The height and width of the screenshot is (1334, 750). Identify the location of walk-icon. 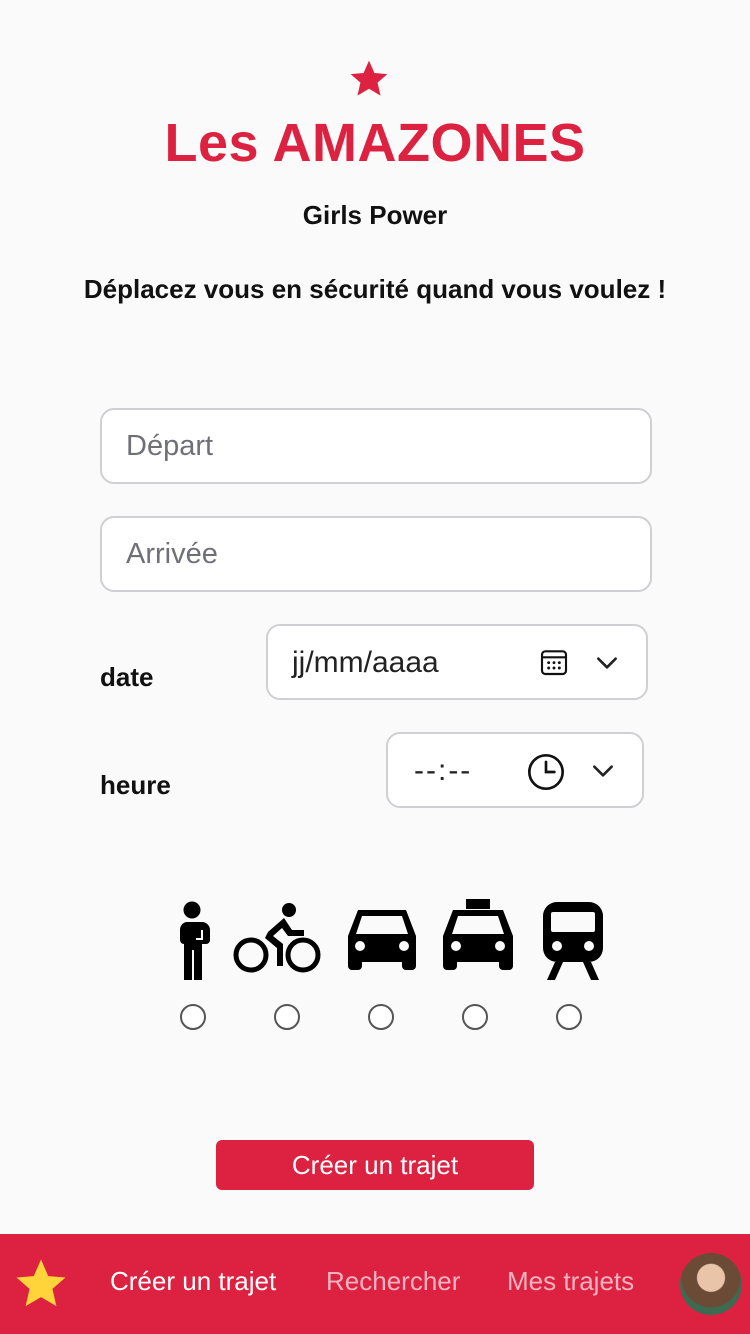
(194, 940).